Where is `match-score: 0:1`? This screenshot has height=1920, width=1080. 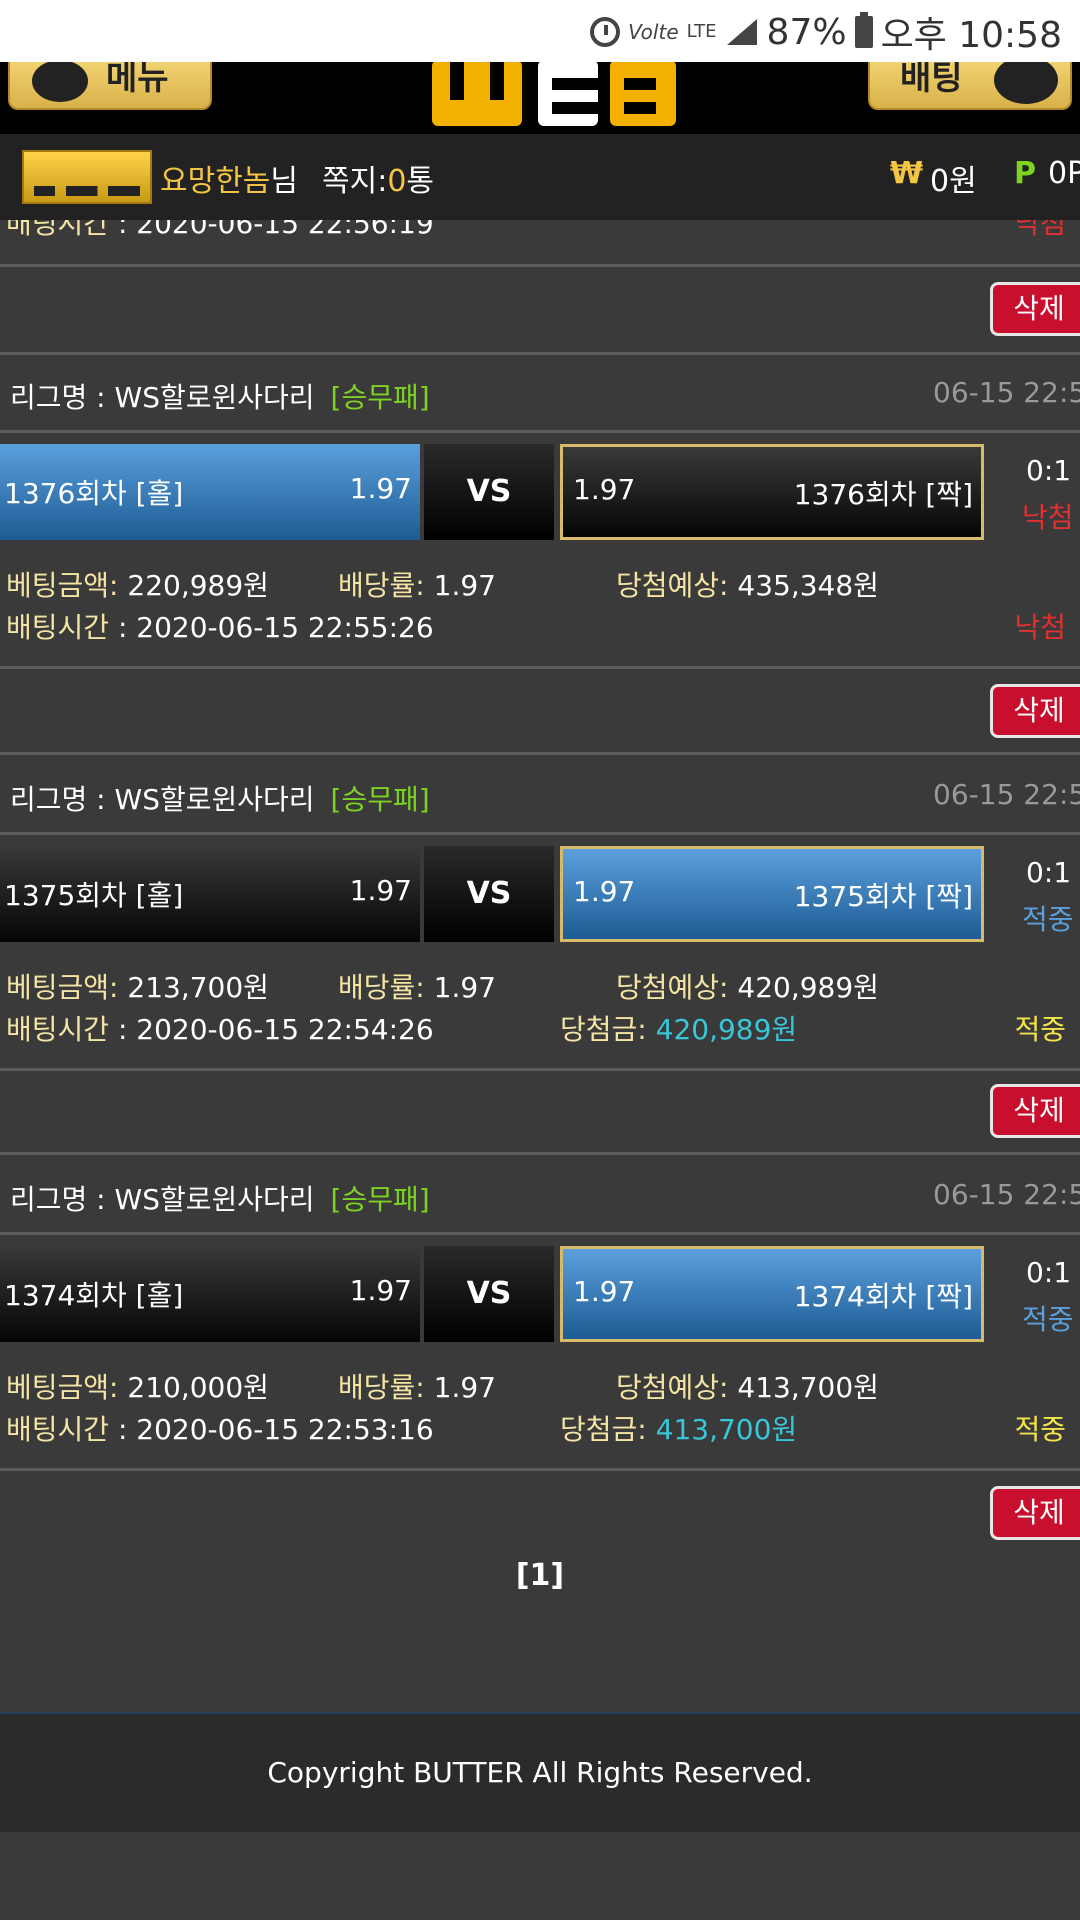 match-score: 0:1 is located at coordinates (1049, 872).